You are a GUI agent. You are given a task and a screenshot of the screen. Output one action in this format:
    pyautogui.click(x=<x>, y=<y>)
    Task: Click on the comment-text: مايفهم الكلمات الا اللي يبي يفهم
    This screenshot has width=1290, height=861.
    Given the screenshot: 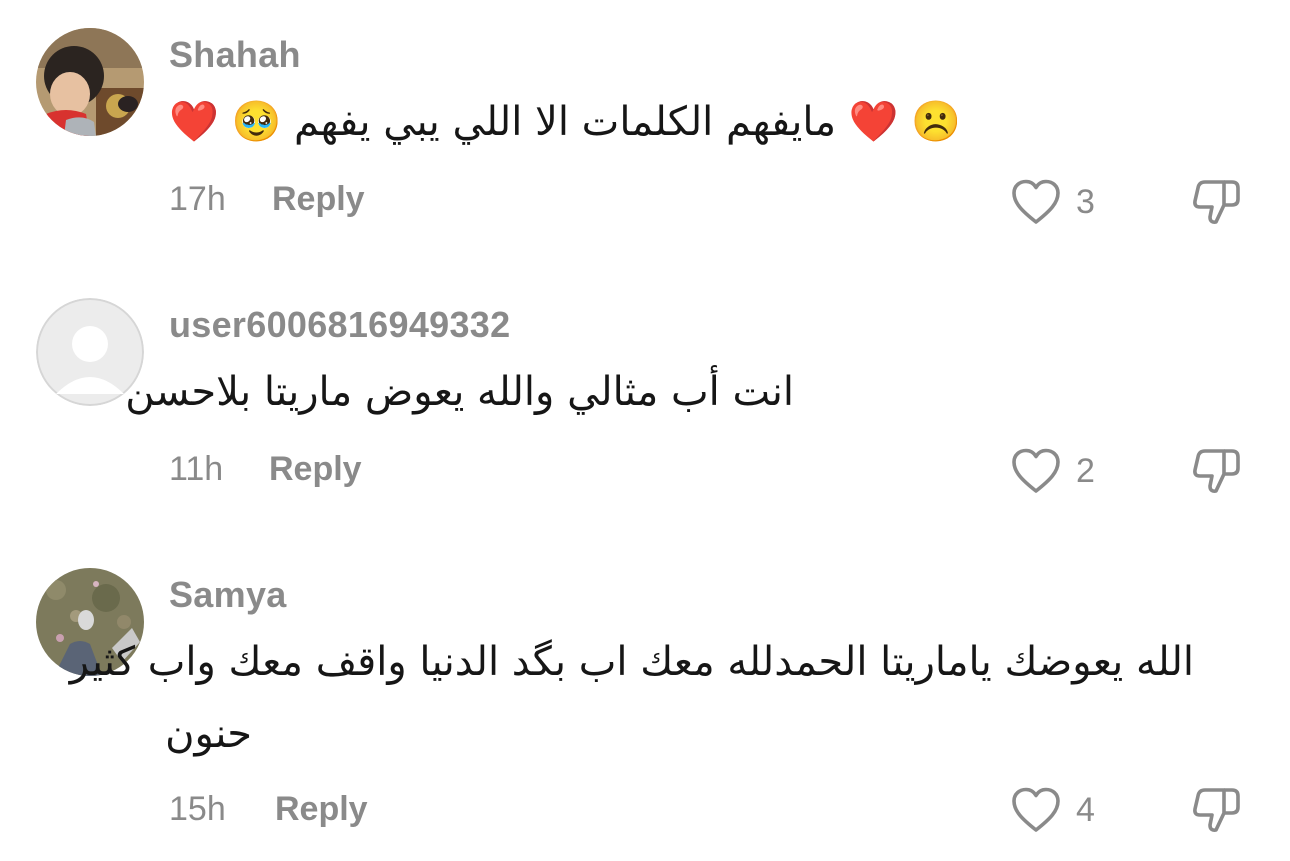 What is the action you would take?
    pyautogui.click(x=565, y=122)
    